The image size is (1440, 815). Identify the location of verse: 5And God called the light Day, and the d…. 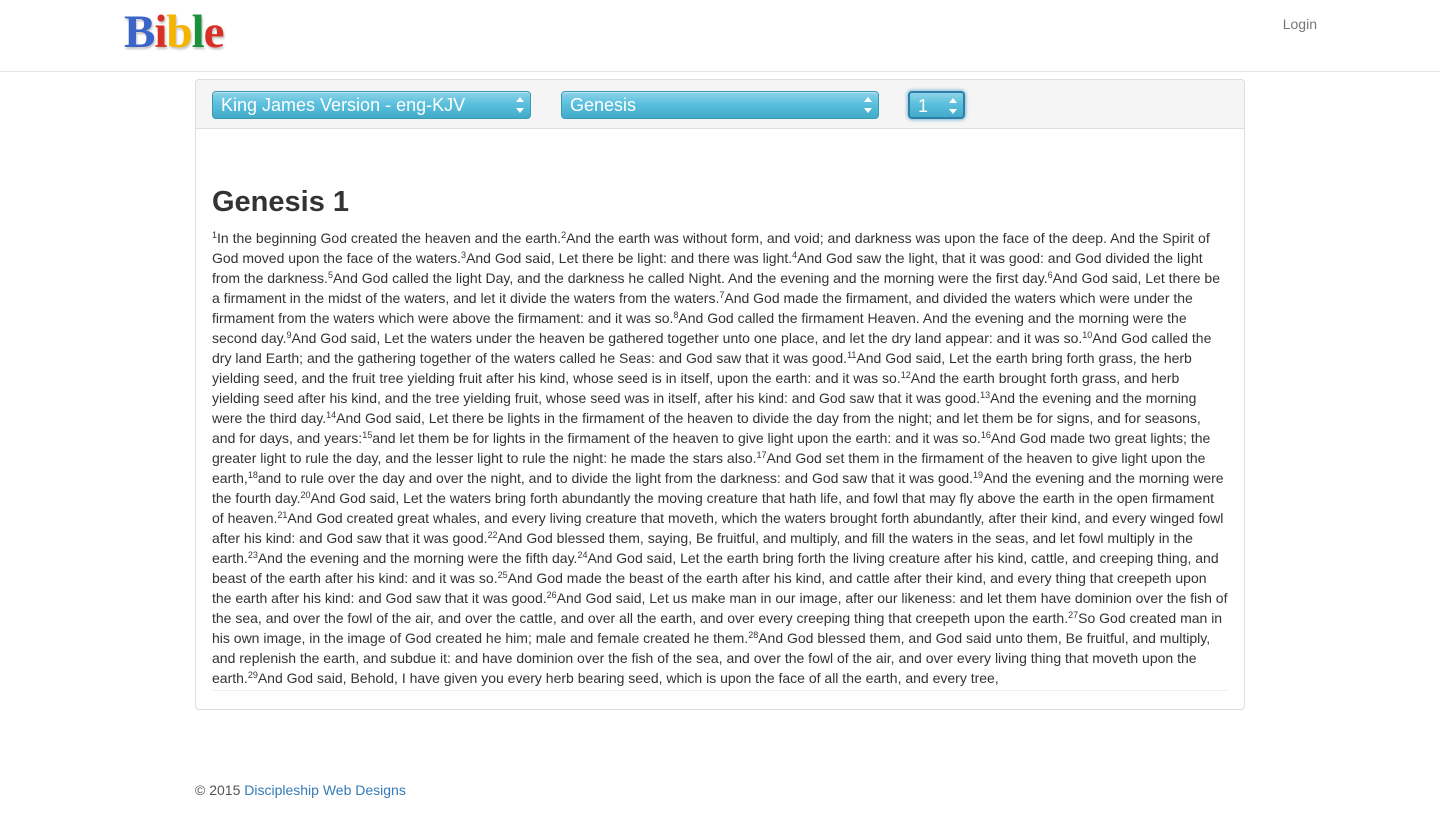
(688, 278).